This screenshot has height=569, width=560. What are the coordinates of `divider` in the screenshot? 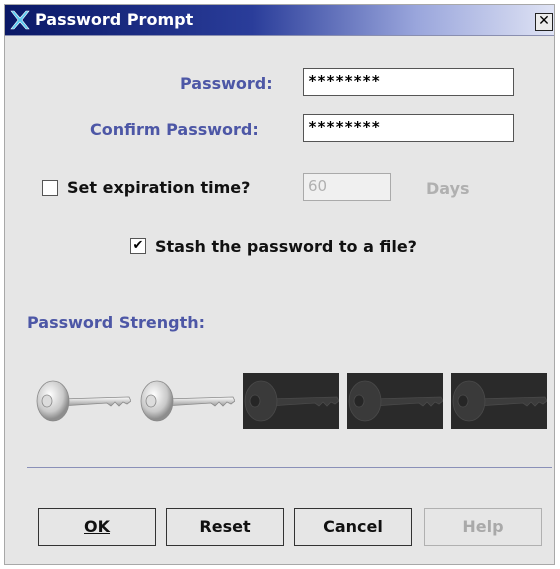 It's located at (289, 467).